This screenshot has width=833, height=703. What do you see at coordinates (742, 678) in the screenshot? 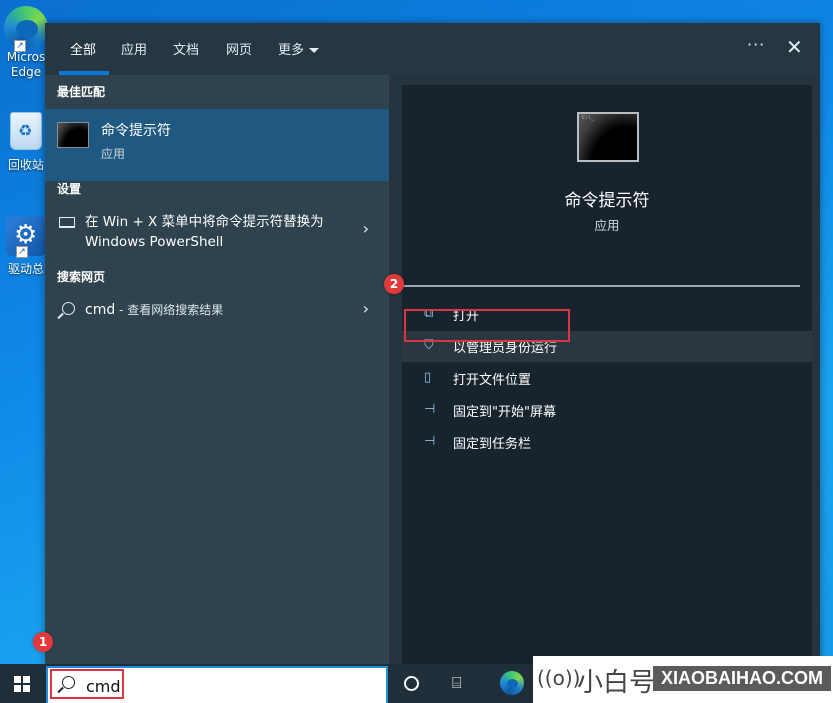
I see `brand-url: XIAOBAIHAO.COM` at bounding box center [742, 678].